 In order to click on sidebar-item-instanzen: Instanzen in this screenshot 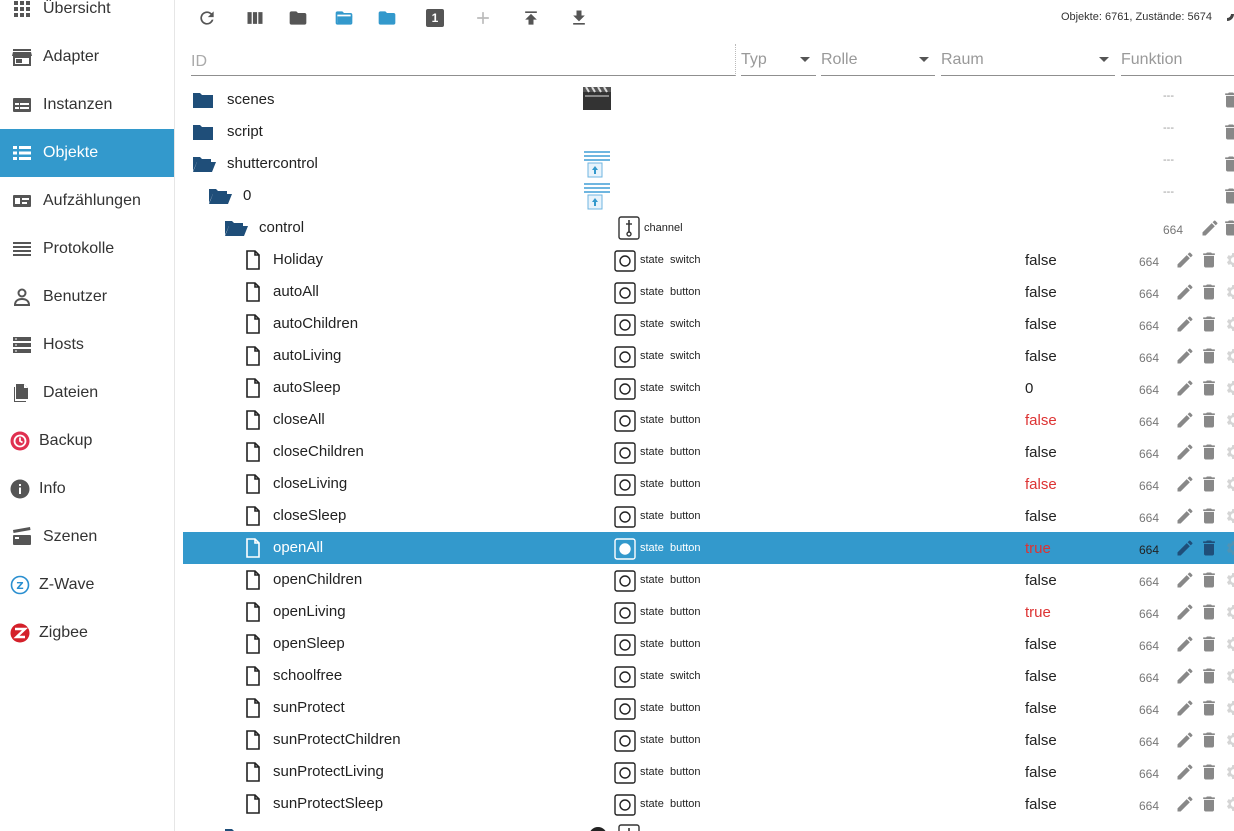, I will do `click(87, 105)`.